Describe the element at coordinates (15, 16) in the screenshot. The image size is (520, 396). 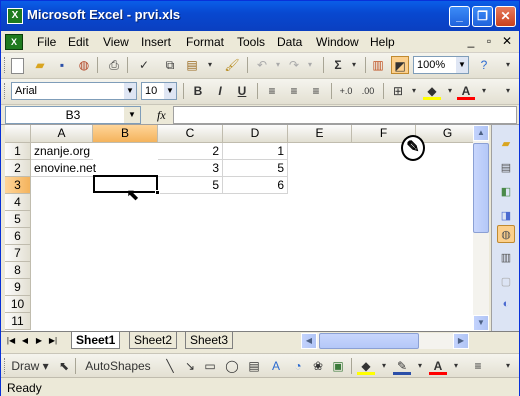
I see `excel-app-icon: X` at that location.